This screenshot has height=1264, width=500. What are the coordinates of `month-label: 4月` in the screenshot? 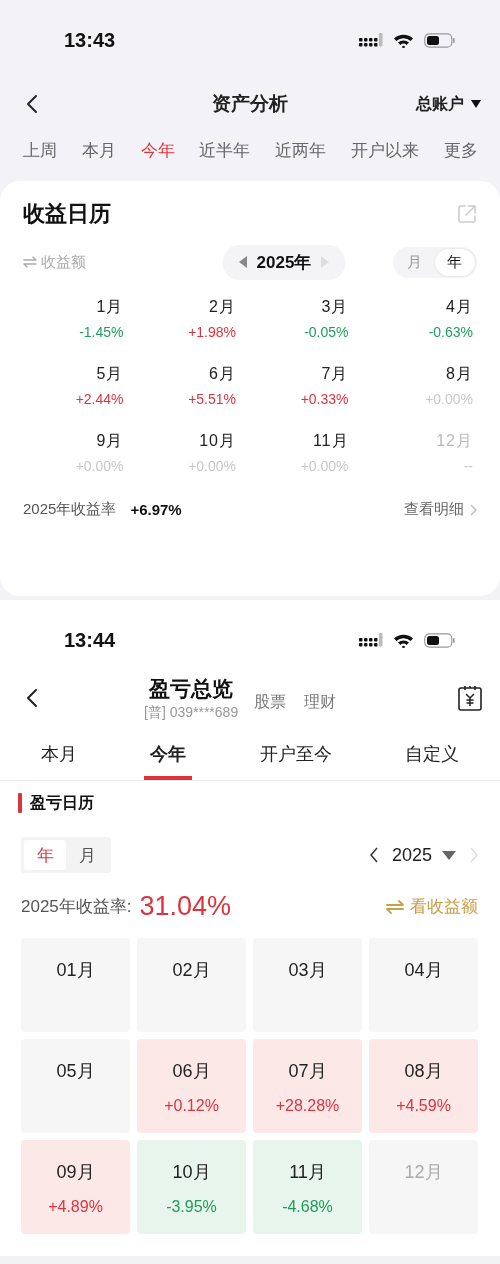 It's located at (459, 307).